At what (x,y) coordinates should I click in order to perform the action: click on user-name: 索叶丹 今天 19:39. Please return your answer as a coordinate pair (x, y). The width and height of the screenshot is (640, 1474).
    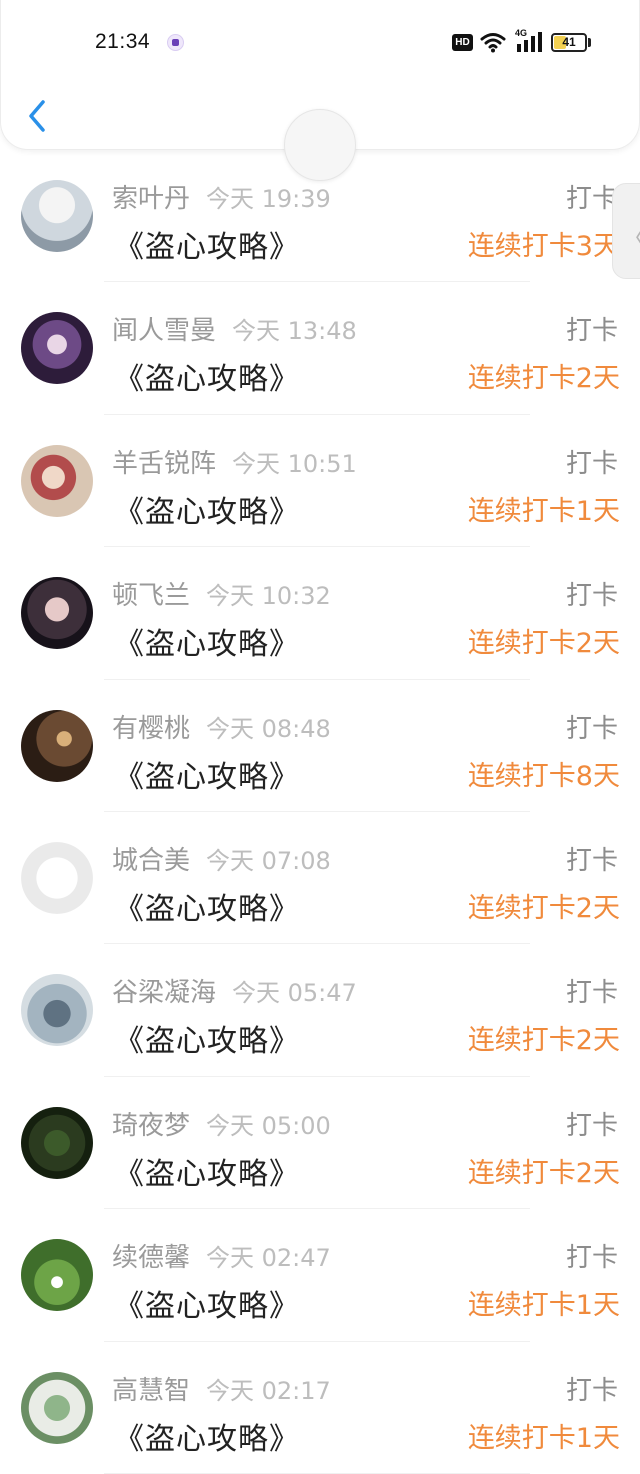
    Looking at the image, I should click on (221, 196).